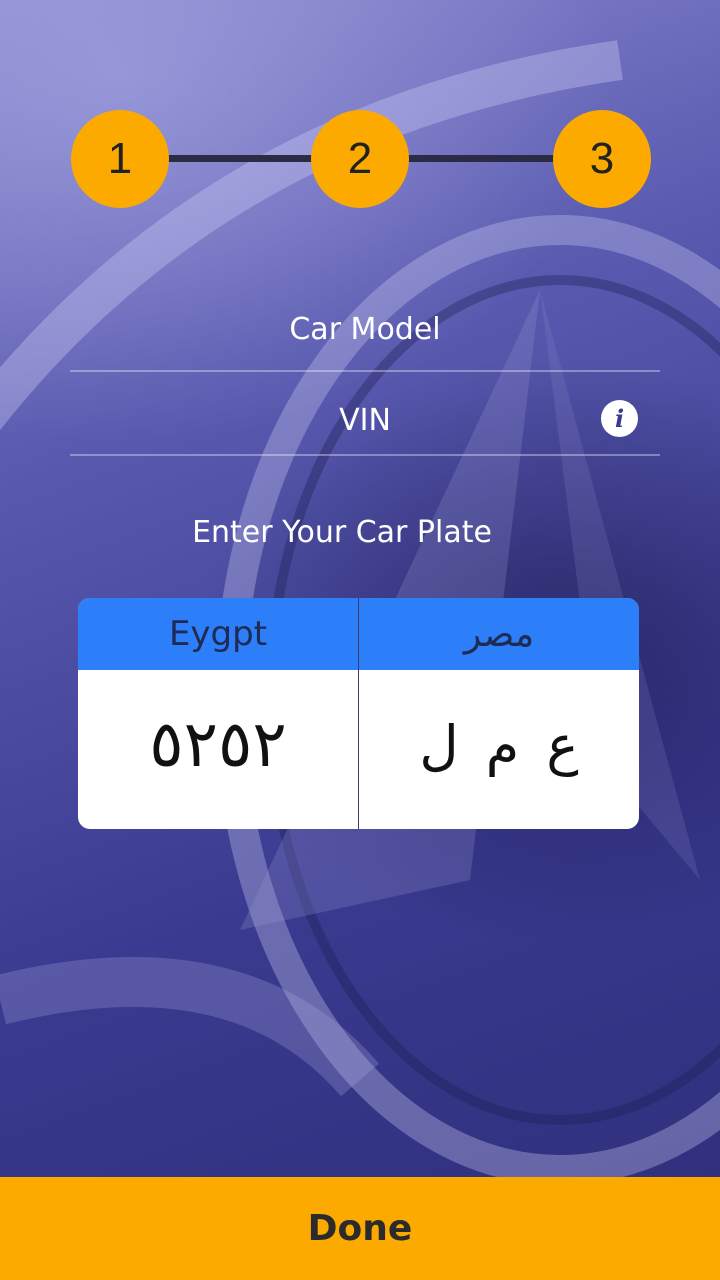 The image size is (720, 1280). Describe the element at coordinates (365, 329) in the screenshot. I see `car-model-field: Car Model` at that location.